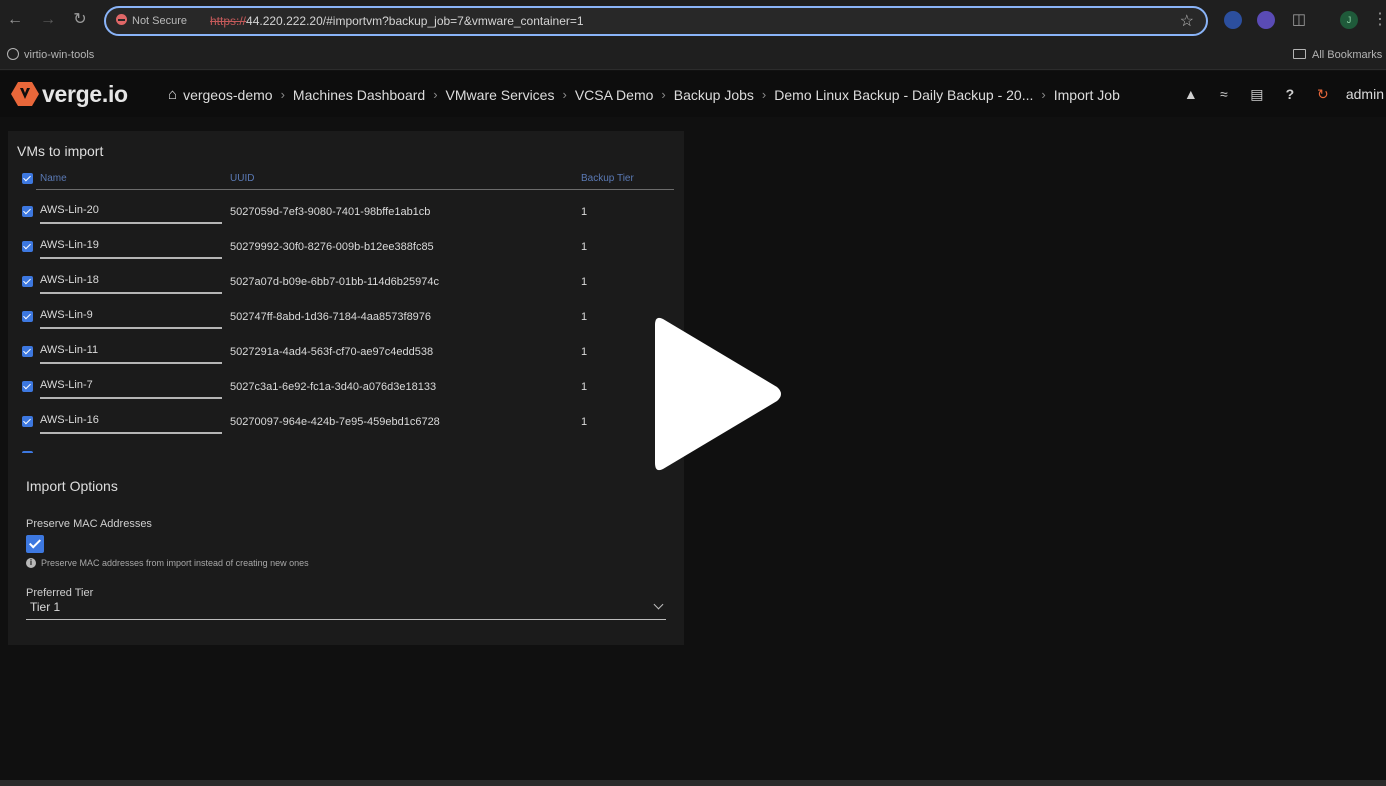 This screenshot has height=786, width=1386. What do you see at coordinates (89, 524) in the screenshot?
I see `preserve-mac-label: Preserve MAC Addresses` at bounding box center [89, 524].